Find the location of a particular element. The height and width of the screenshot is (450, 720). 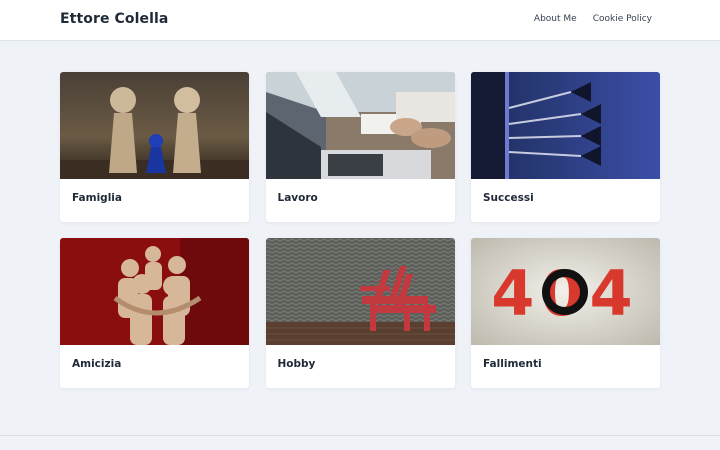

card-hobby: Hobby is located at coordinates (360, 313).